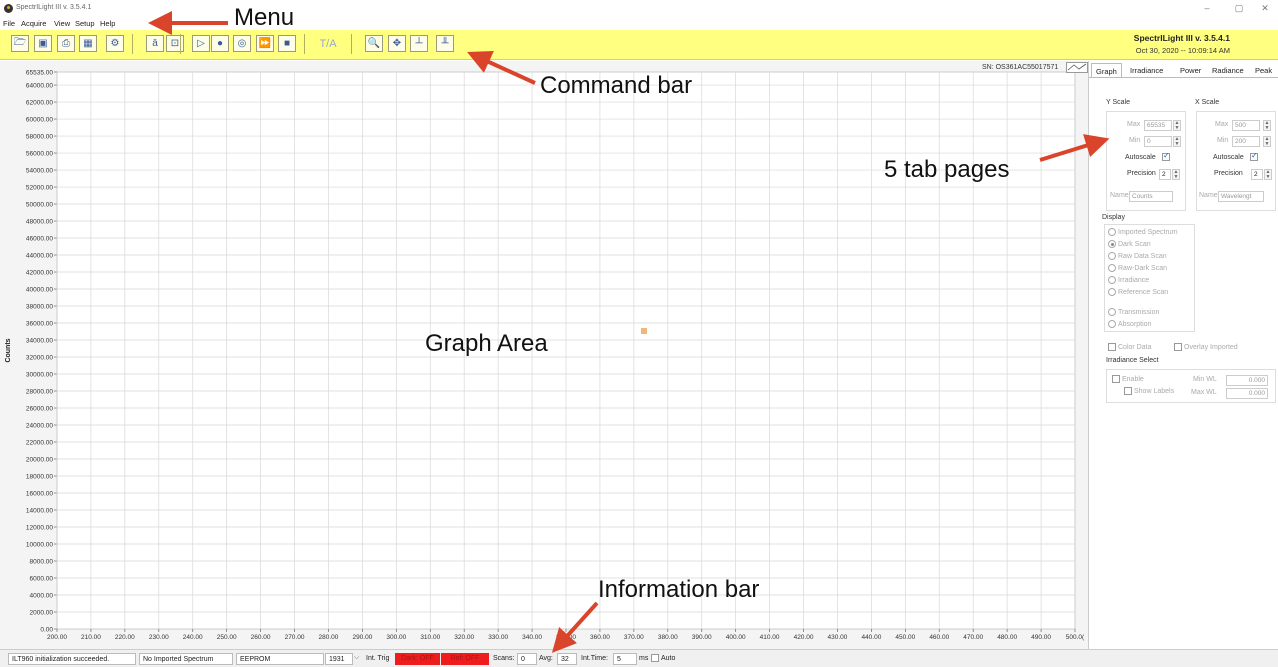 The width and height of the screenshot is (1278, 667). Describe the element at coordinates (39, 205) in the screenshot. I see `y-tick-label: 50000.00` at that location.